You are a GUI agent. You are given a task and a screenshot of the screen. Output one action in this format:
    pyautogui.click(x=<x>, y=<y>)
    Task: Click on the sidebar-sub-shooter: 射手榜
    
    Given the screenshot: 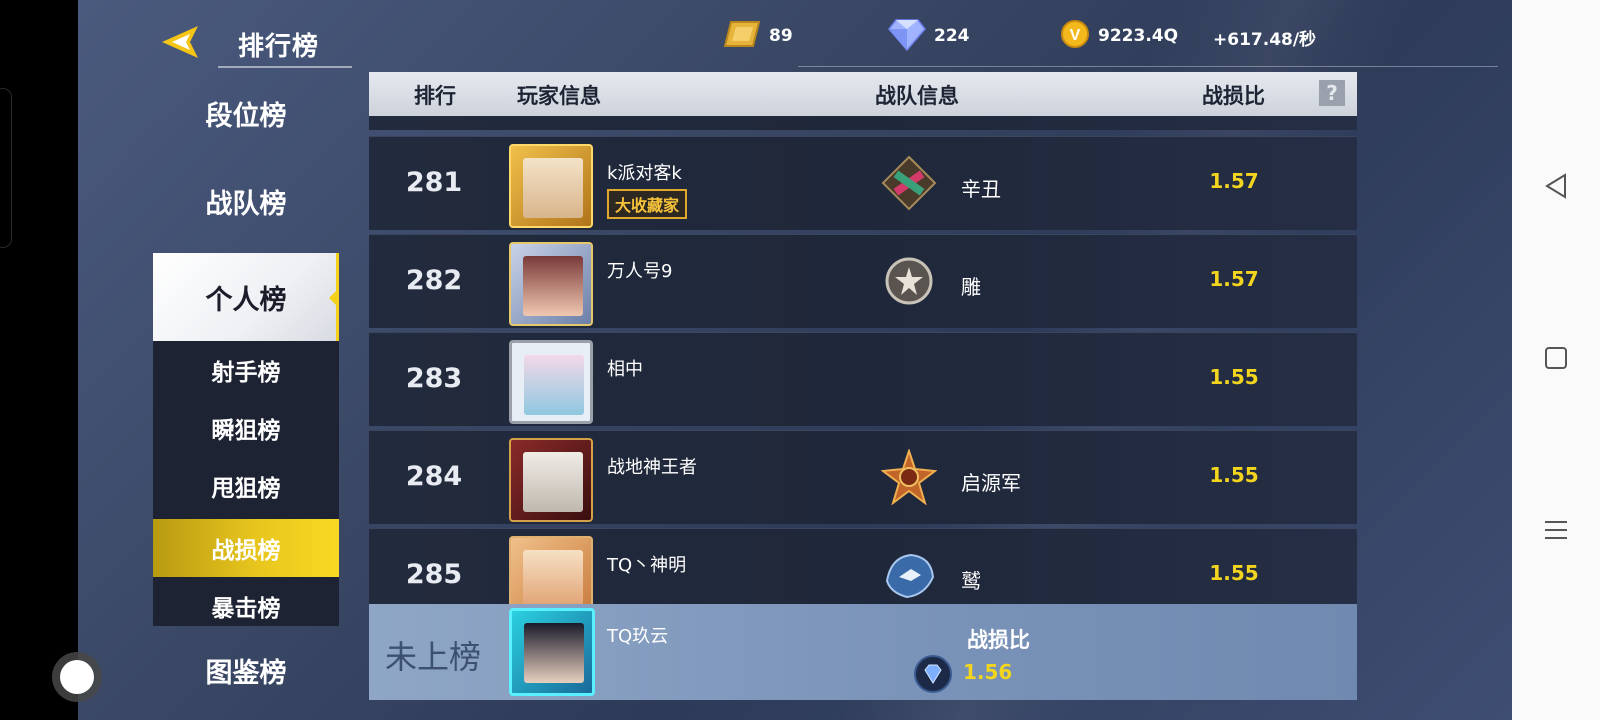 What is the action you would take?
    pyautogui.click(x=246, y=370)
    